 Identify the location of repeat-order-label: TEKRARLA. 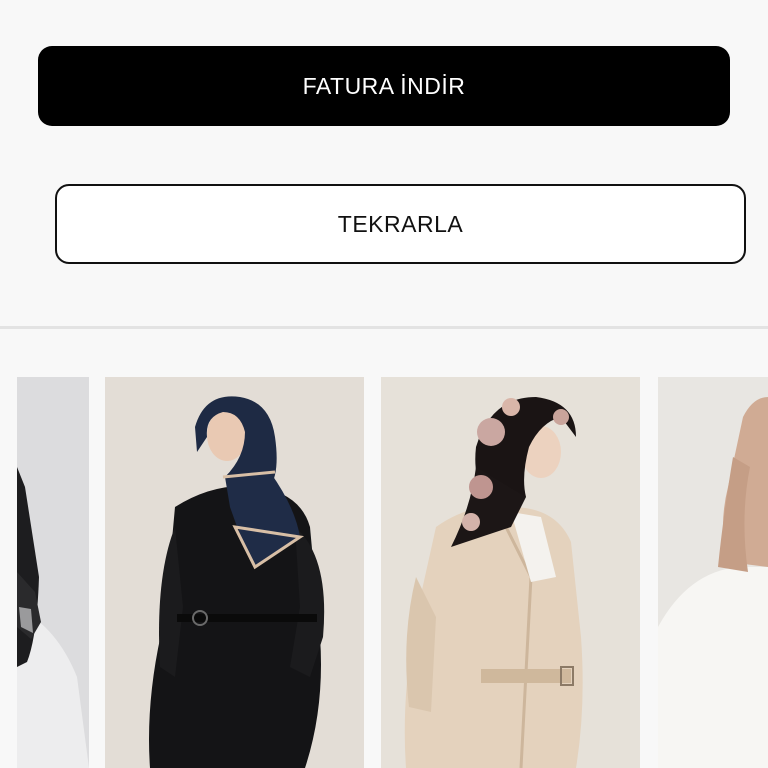
(400, 223).